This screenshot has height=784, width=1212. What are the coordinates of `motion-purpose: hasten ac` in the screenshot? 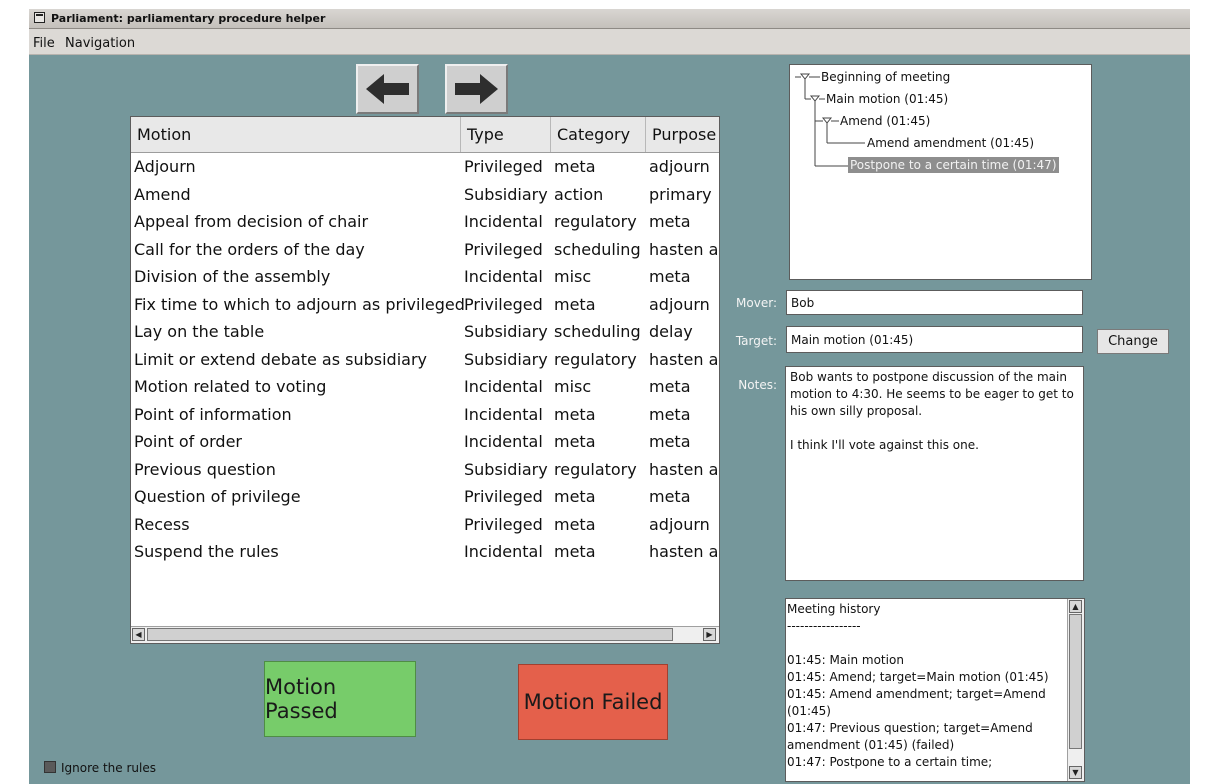 It's located at (684, 469).